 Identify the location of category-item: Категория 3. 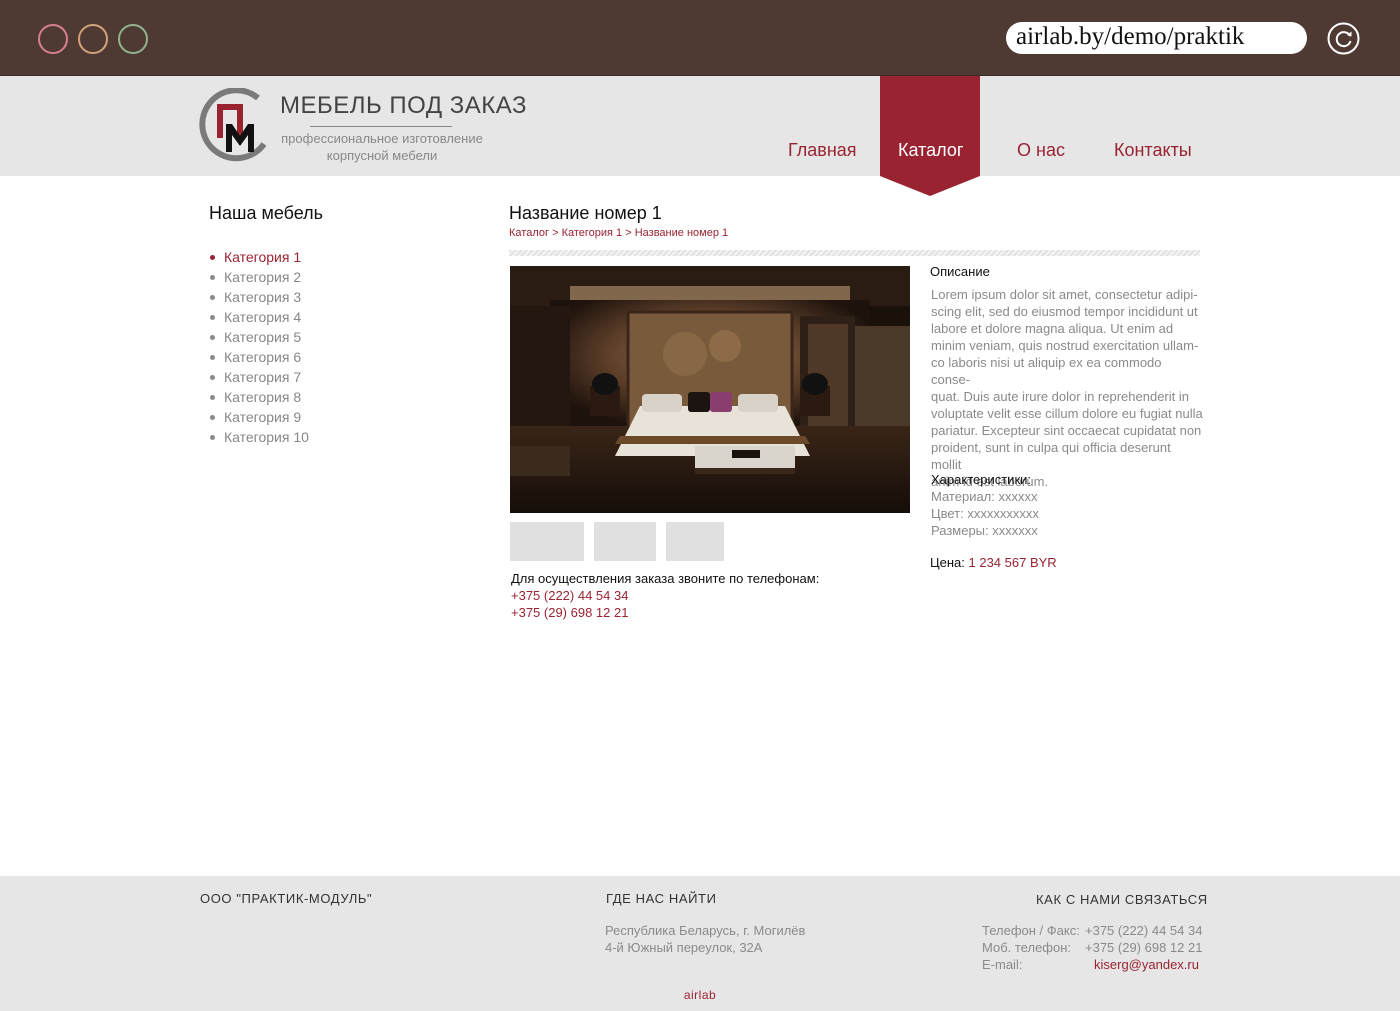
(259, 297).